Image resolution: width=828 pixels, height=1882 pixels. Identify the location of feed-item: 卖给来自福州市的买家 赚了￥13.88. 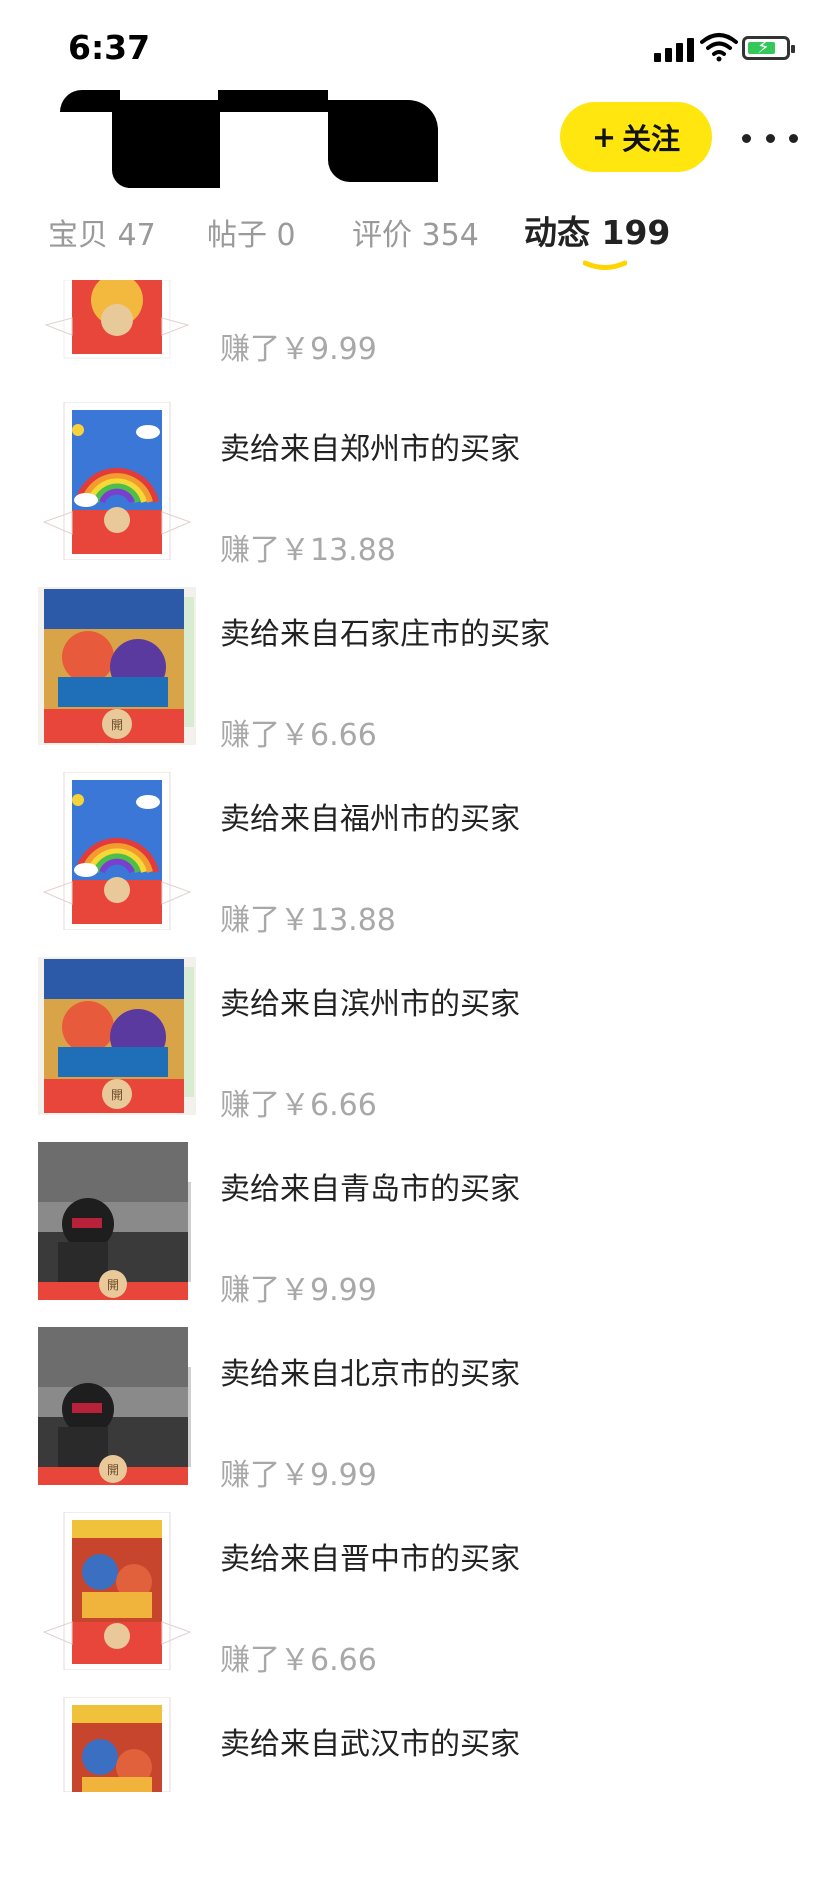
(414, 864).